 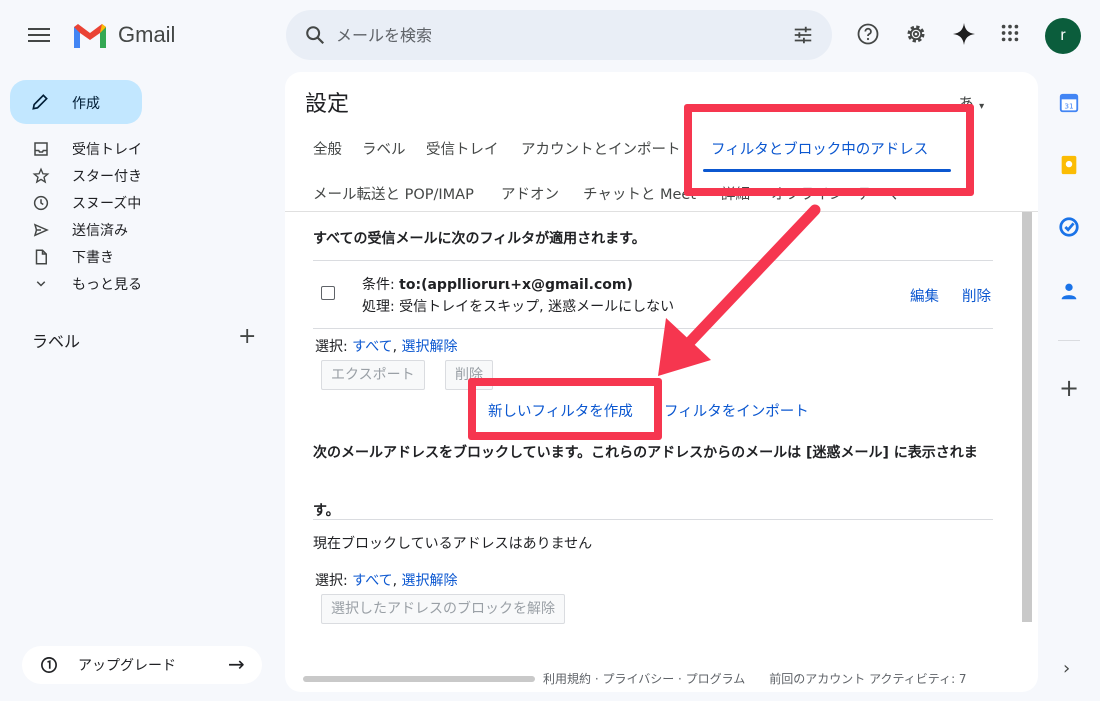 I want to click on sidebar-item-label: スヌーズ中, so click(x=107, y=204).